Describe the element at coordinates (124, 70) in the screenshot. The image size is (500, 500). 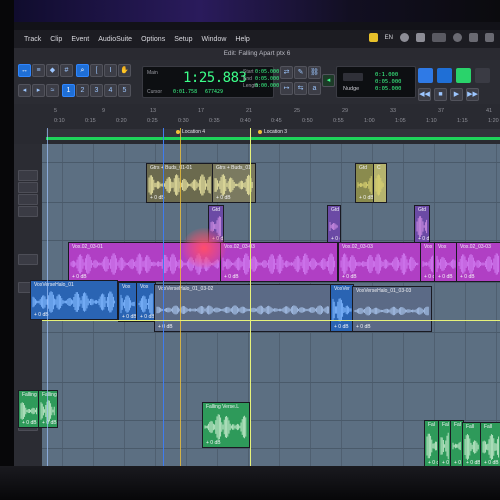
I see `grabber-tool-button: ✋` at that location.